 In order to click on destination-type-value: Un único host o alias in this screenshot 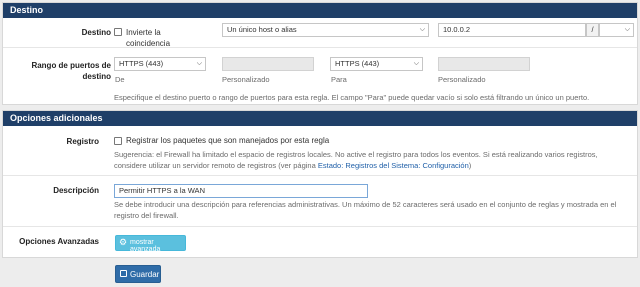, I will do `click(262, 29)`.